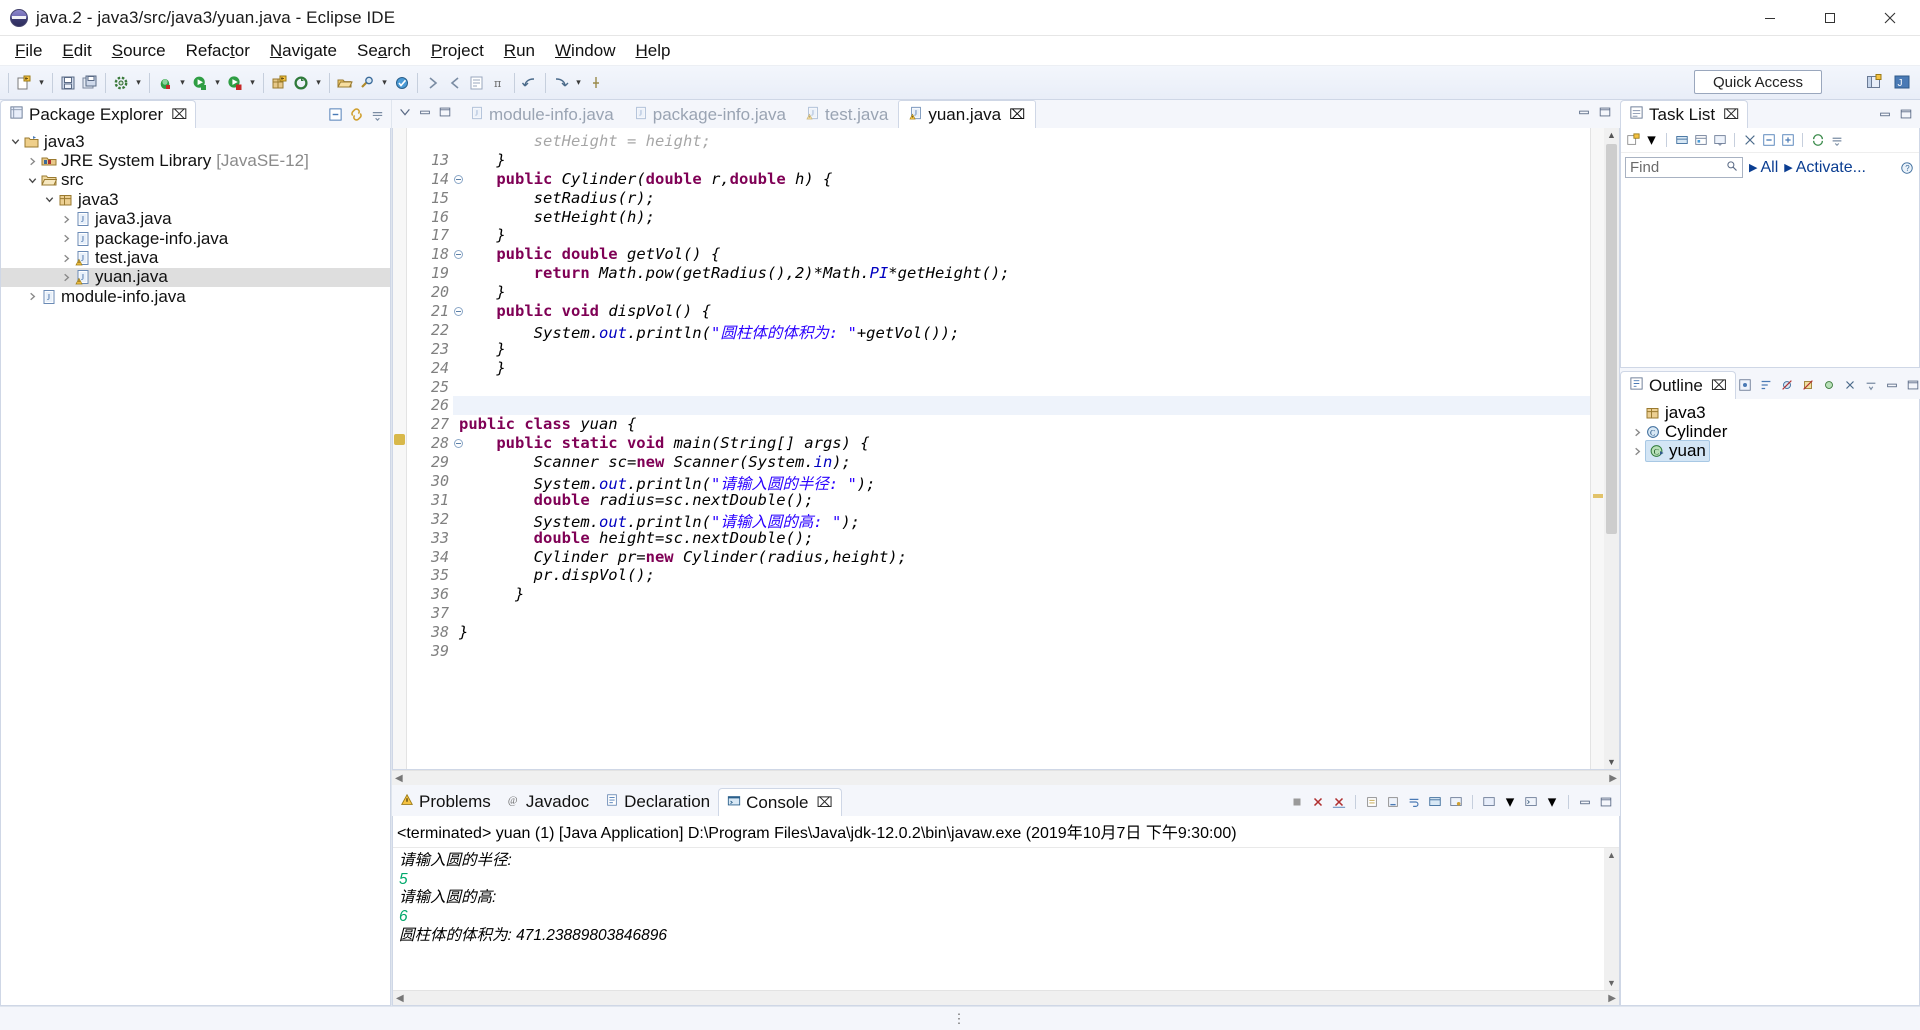  What do you see at coordinates (1681, 140) in the screenshot?
I see `categorize-icon` at bounding box center [1681, 140].